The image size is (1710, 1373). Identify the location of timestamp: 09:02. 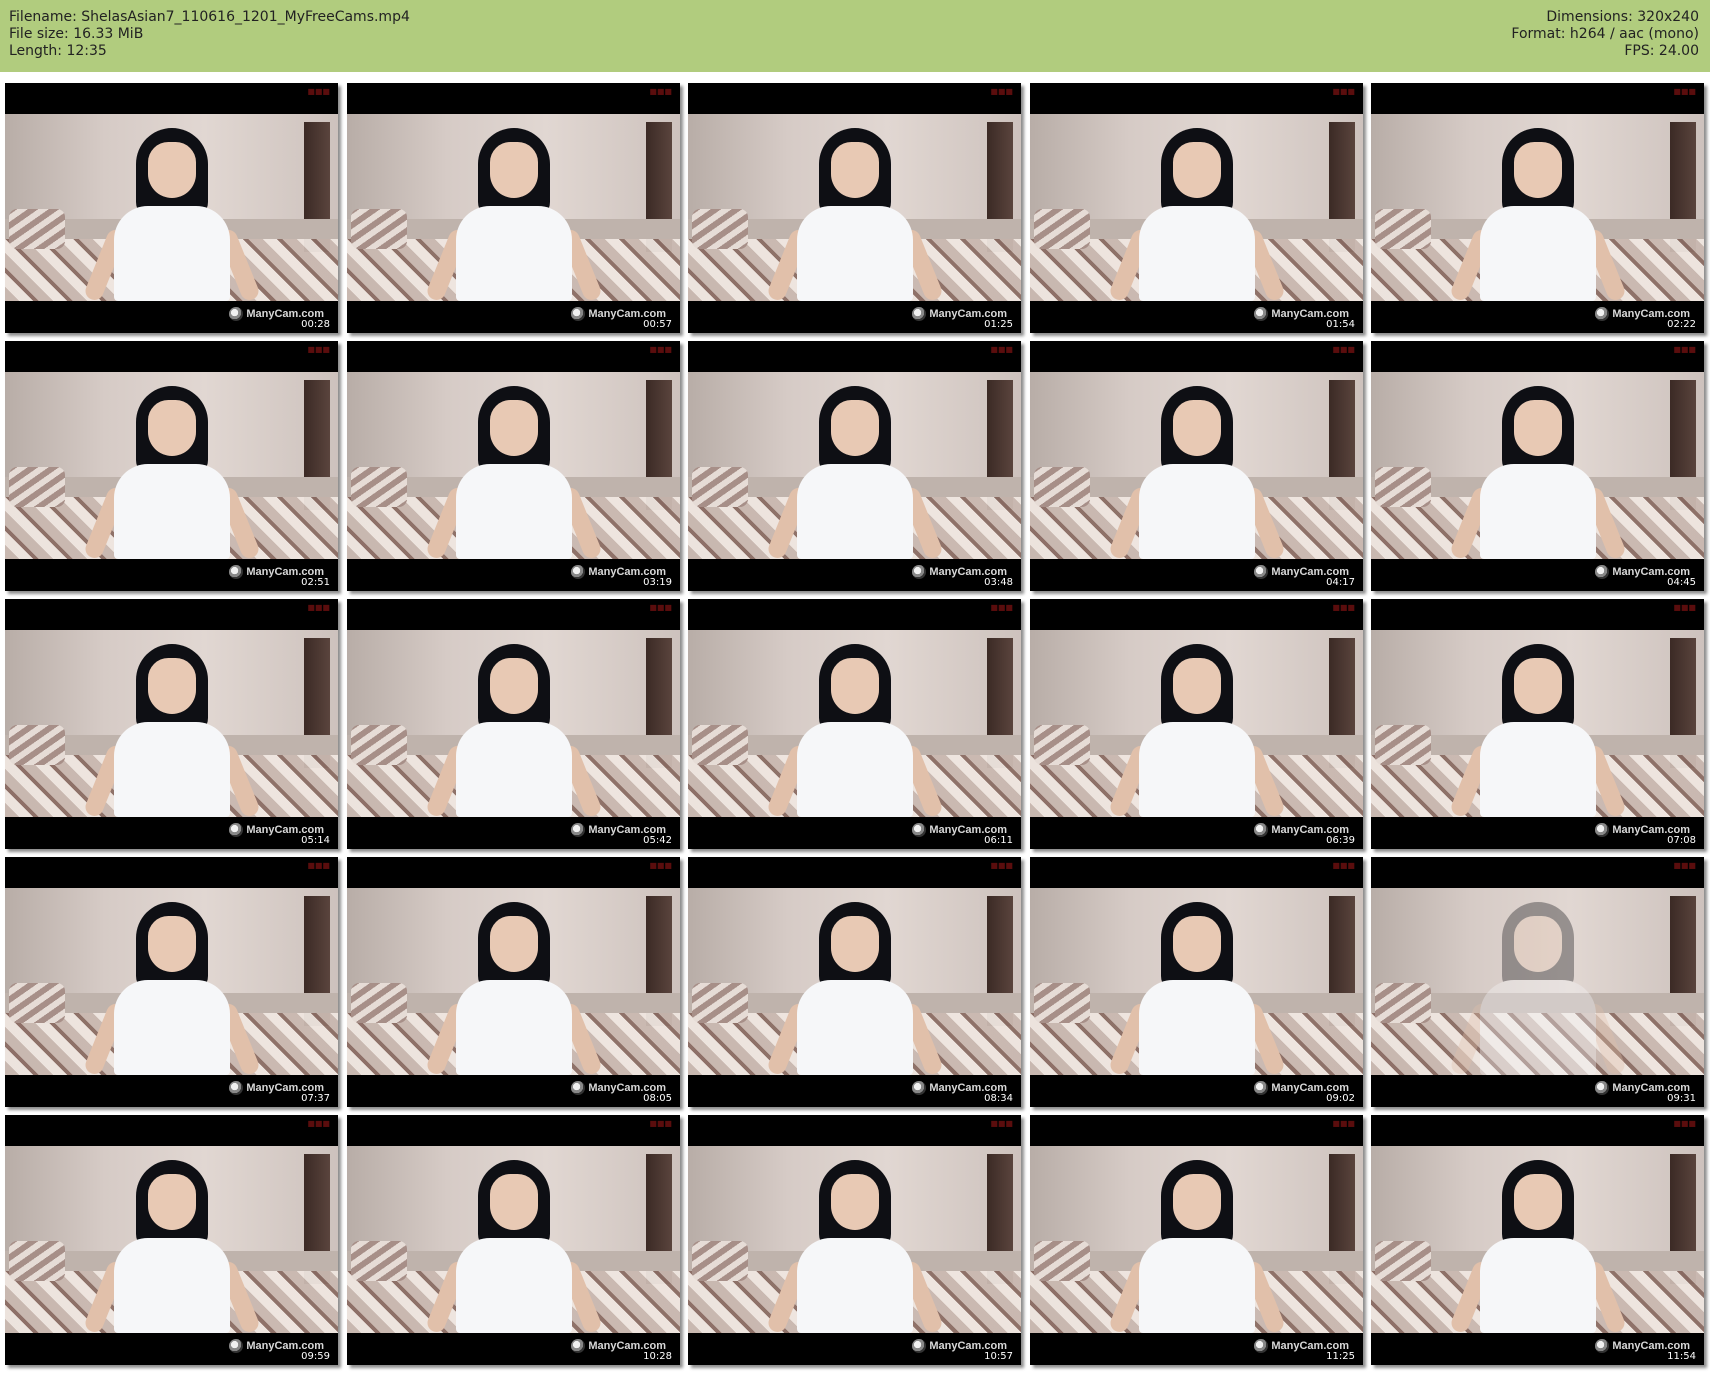
(1340, 1098).